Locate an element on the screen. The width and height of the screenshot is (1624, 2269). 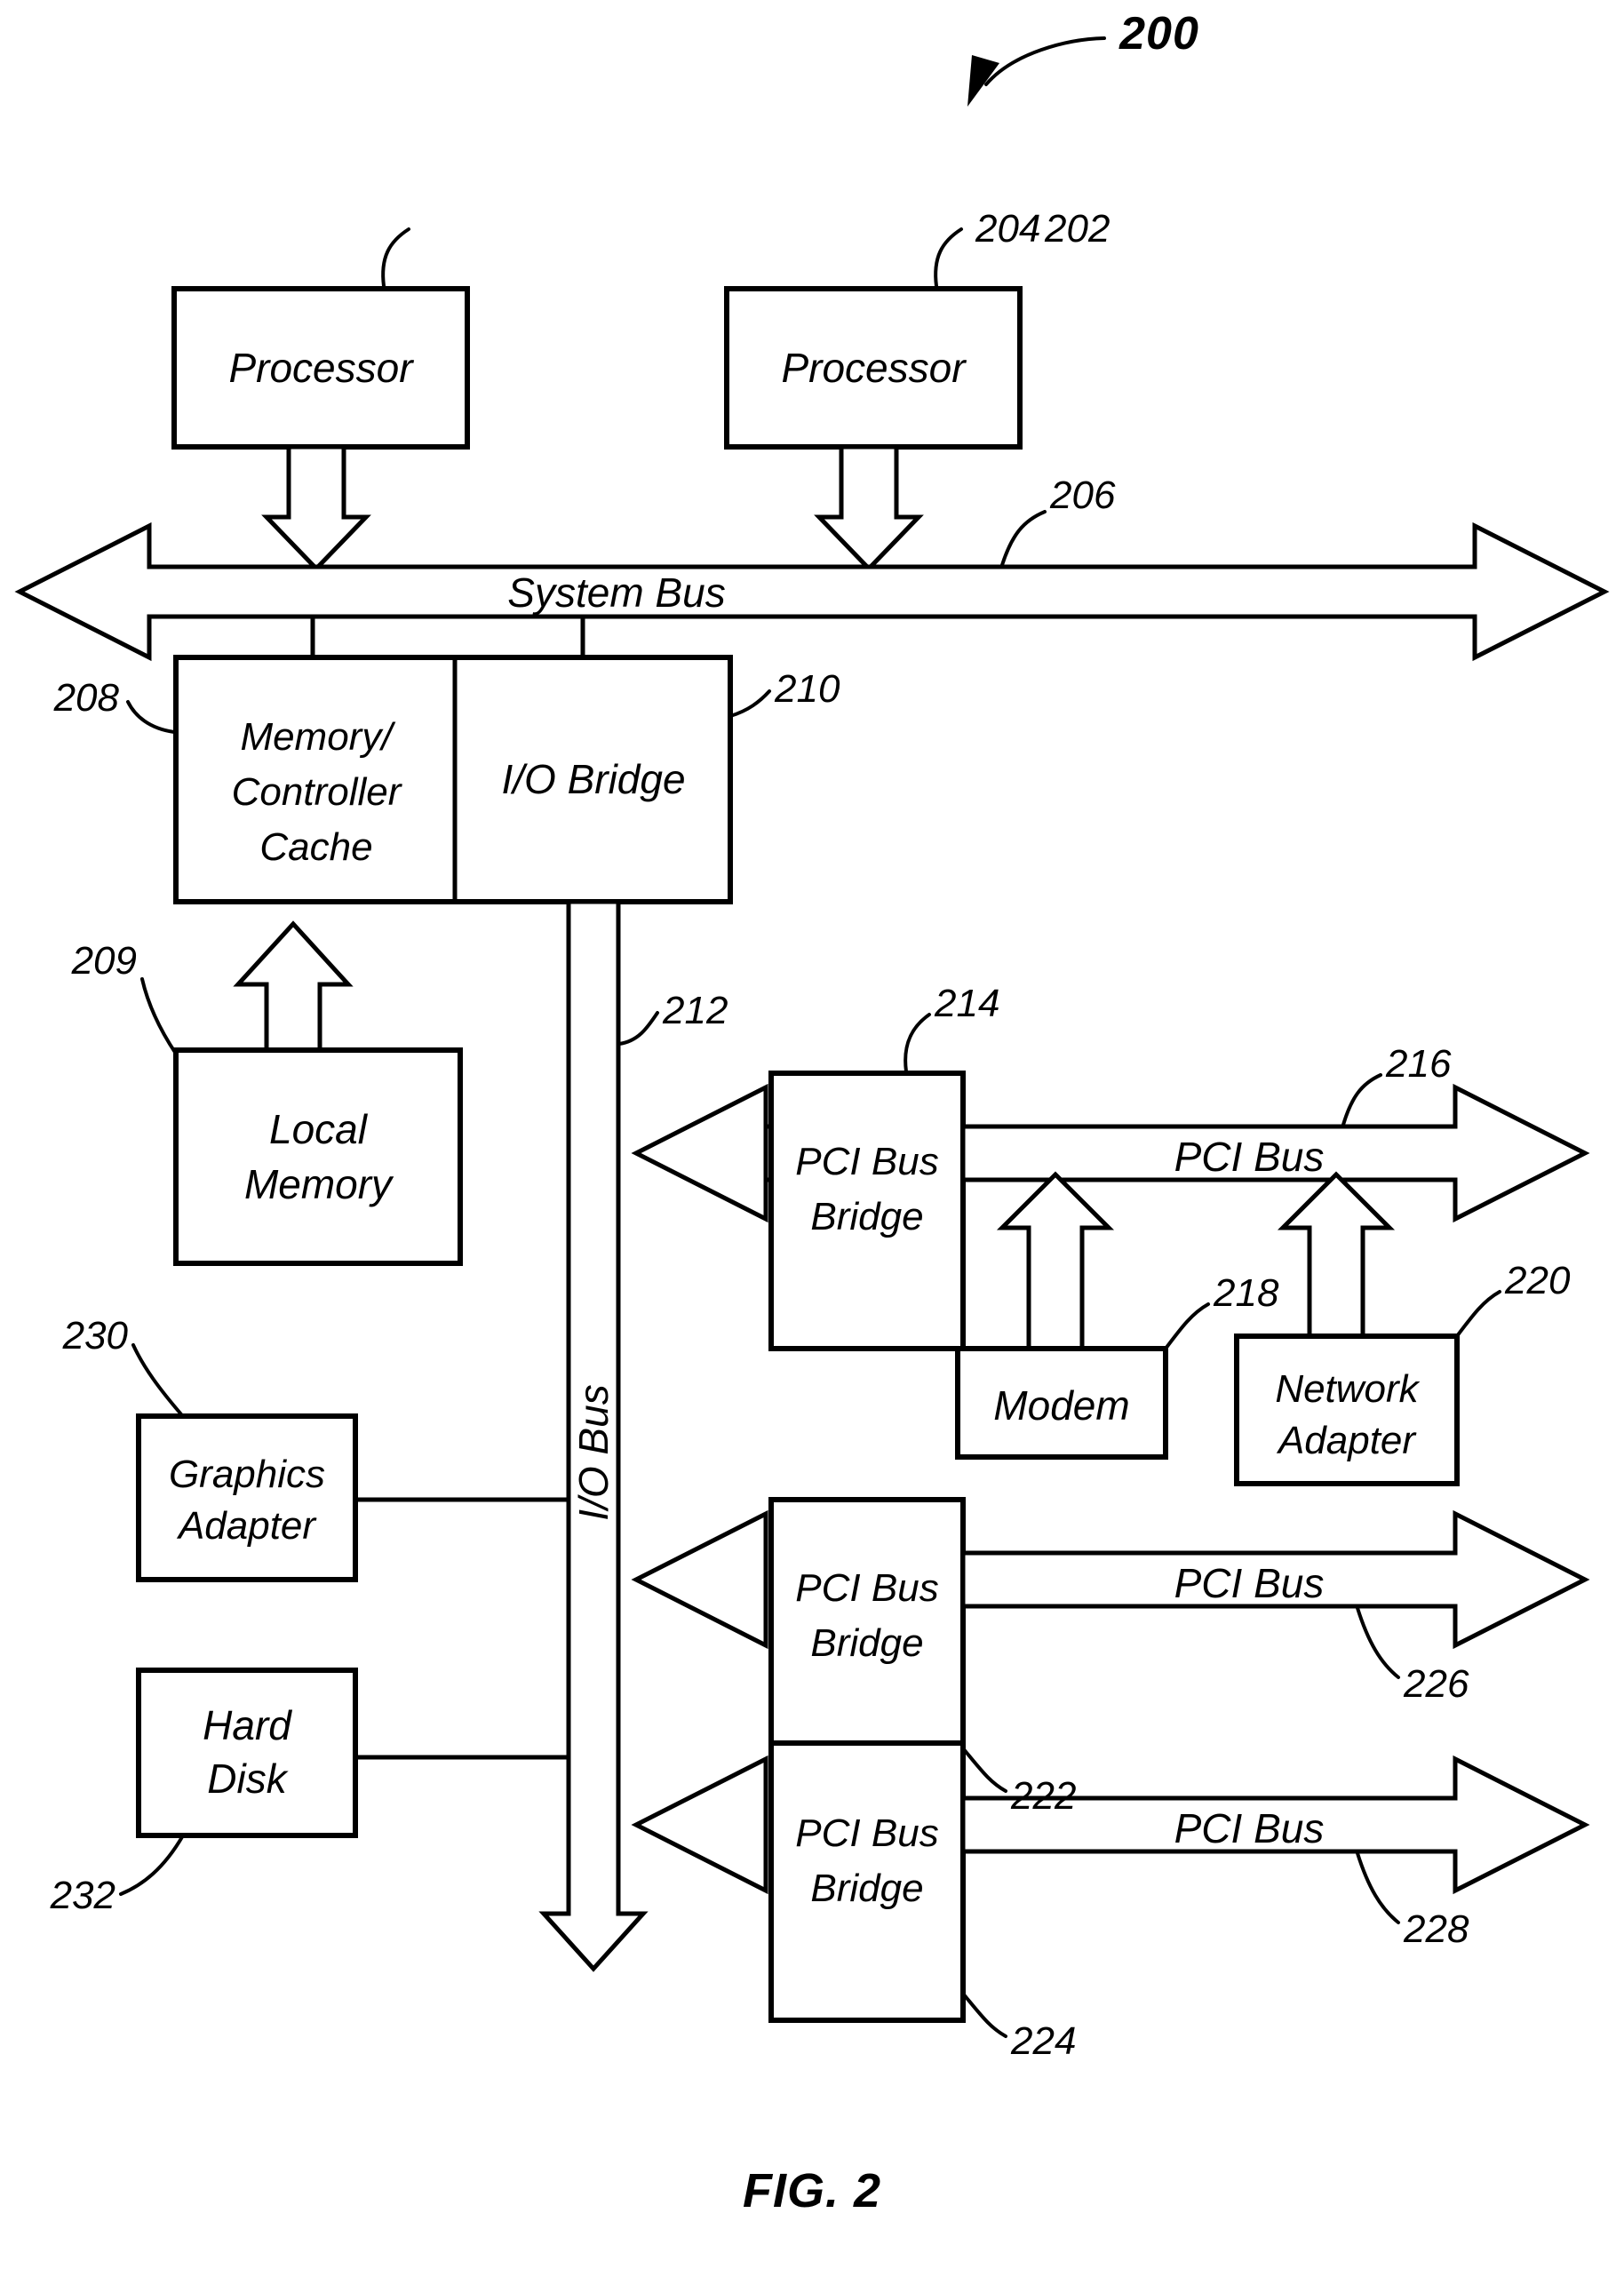
local-memory-line-1: Local is located at coordinates (319, 1129).